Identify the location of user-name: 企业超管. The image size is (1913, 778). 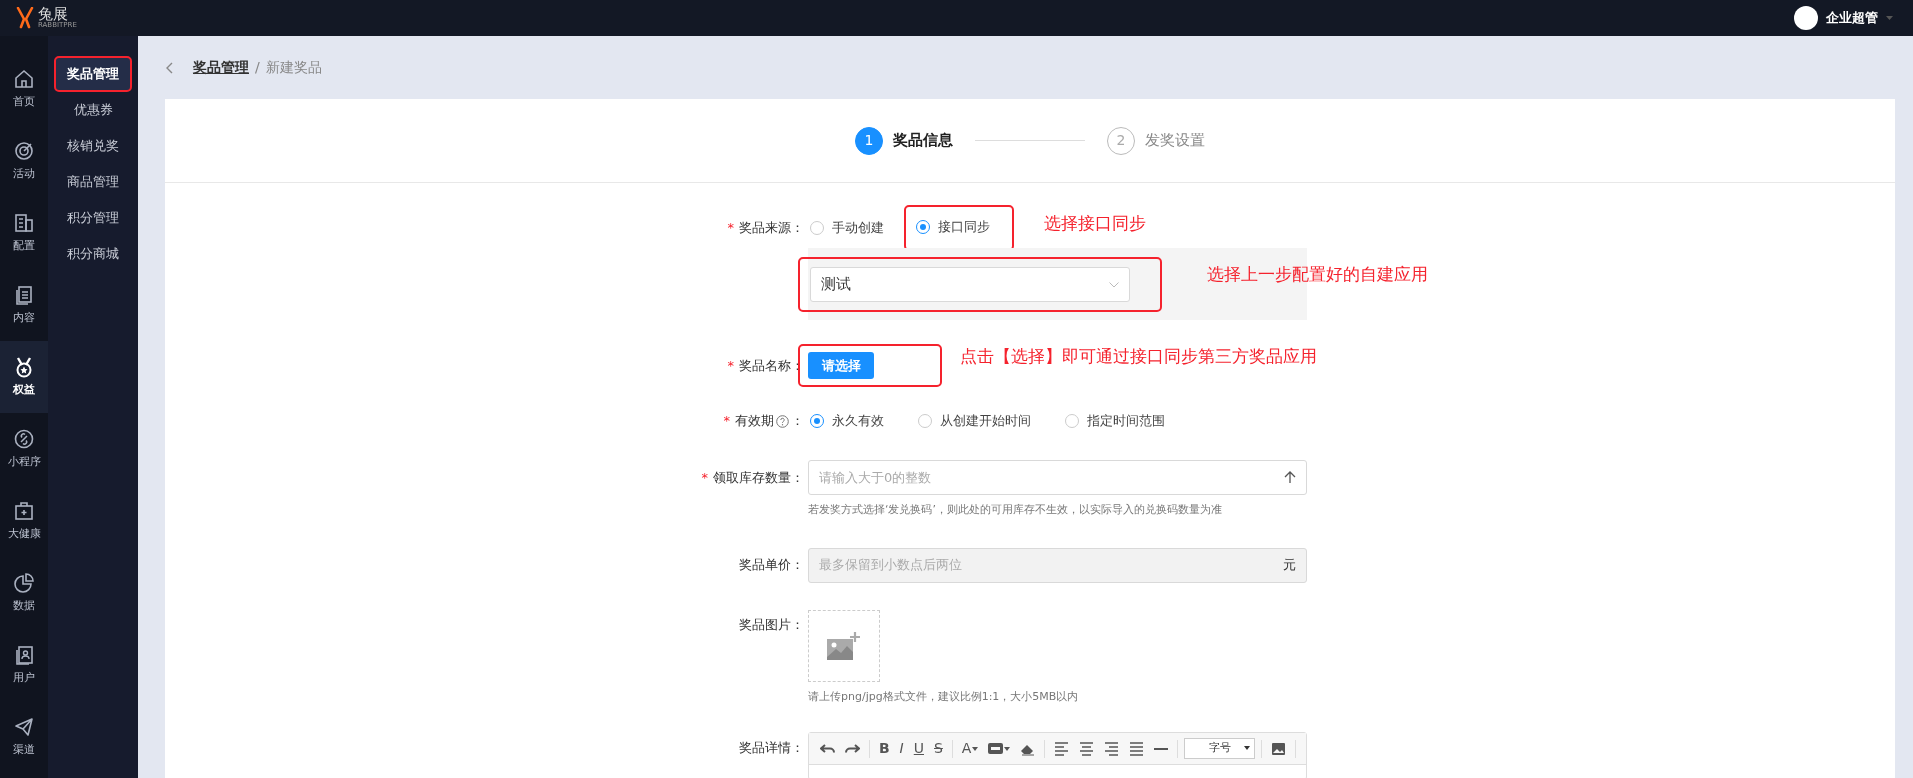
(1852, 18).